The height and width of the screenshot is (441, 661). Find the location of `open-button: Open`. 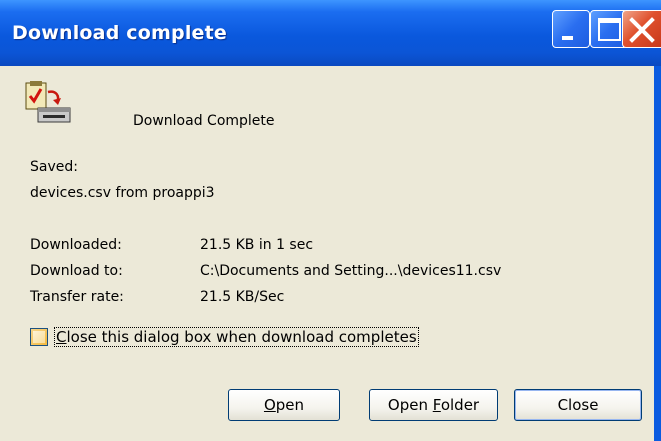

open-button: Open is located at coordinates (284, 405).